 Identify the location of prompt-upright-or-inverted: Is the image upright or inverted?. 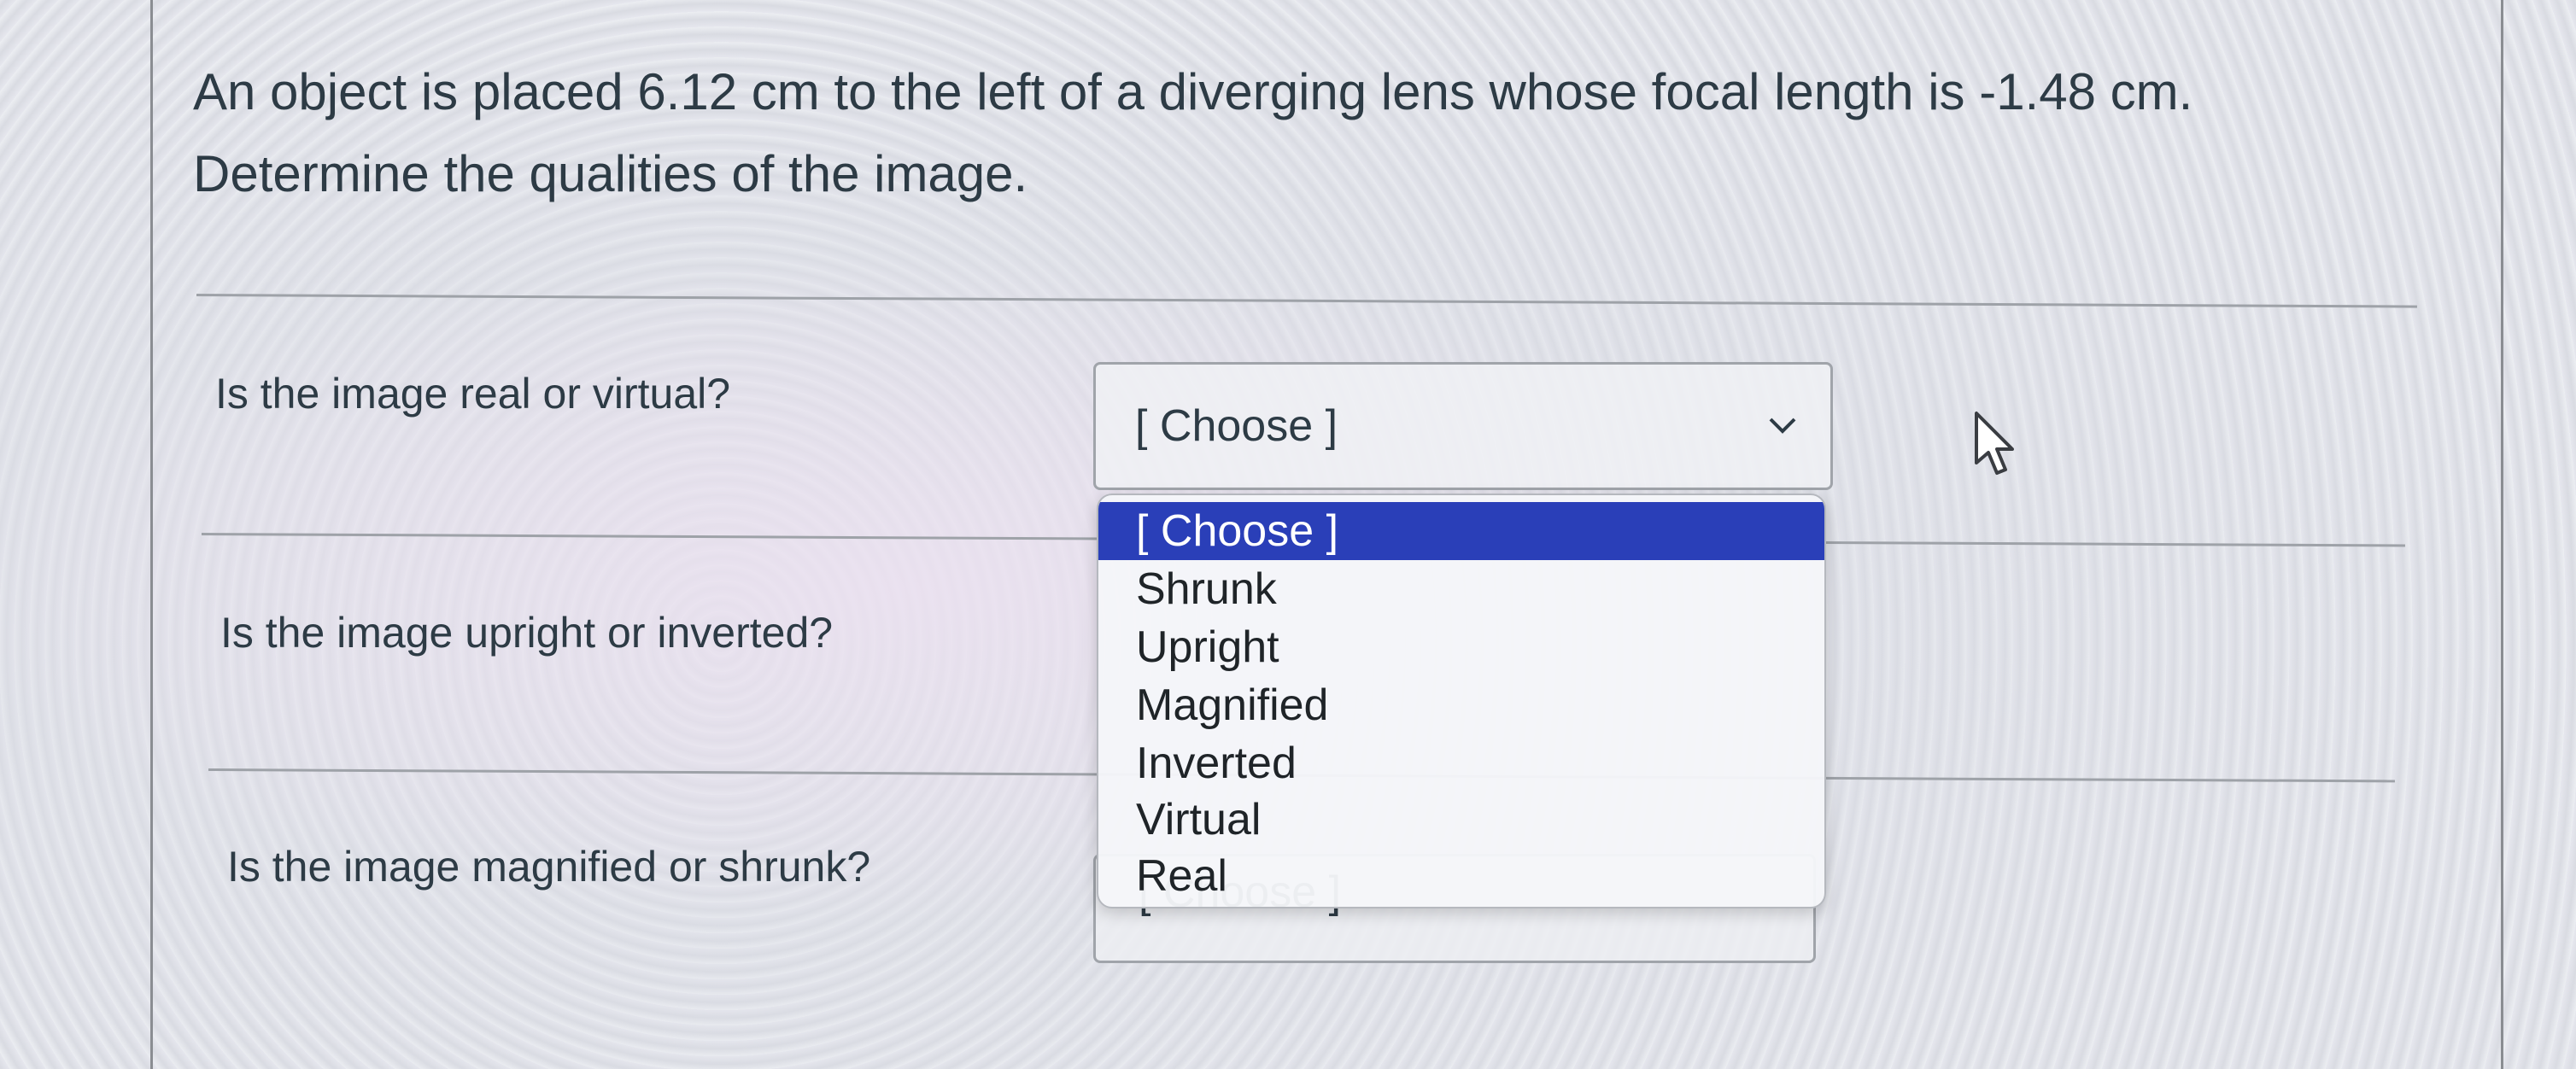
(527, 633).